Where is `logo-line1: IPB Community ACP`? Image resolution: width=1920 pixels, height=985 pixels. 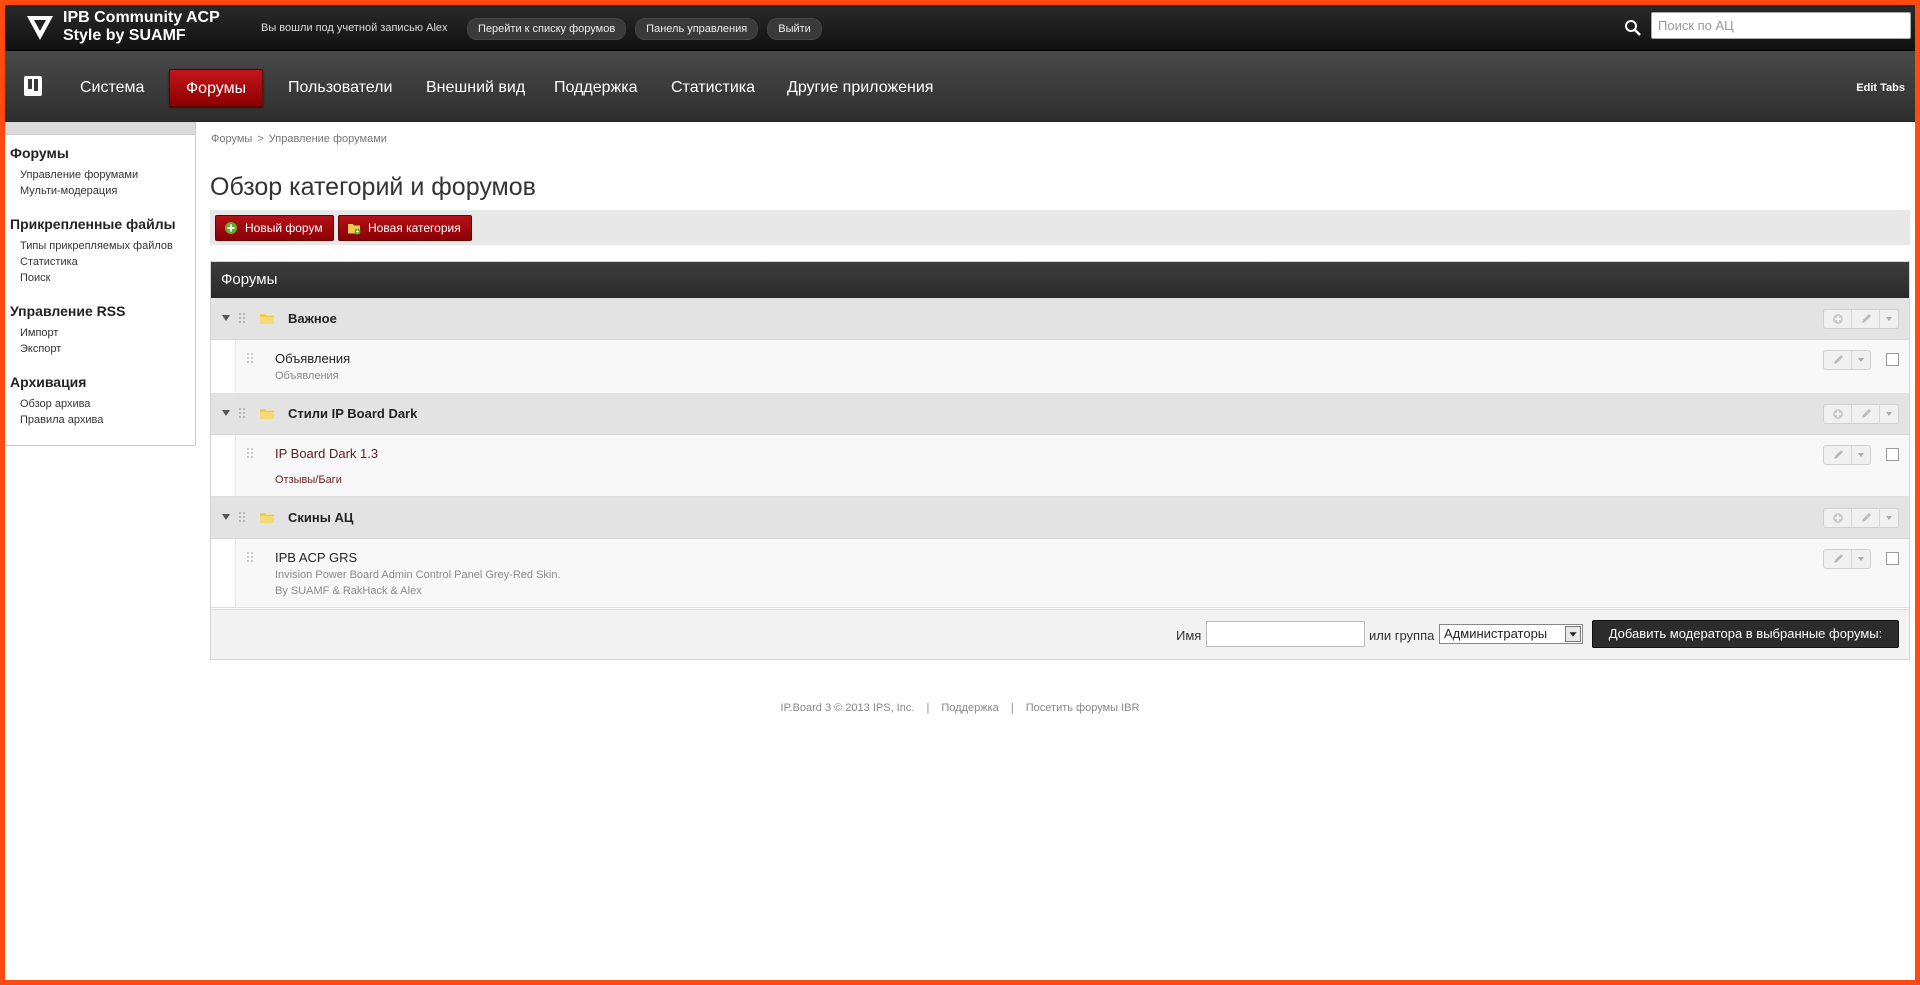
logo-line1: IPB Community ACP is located at coordinates (141, 17).